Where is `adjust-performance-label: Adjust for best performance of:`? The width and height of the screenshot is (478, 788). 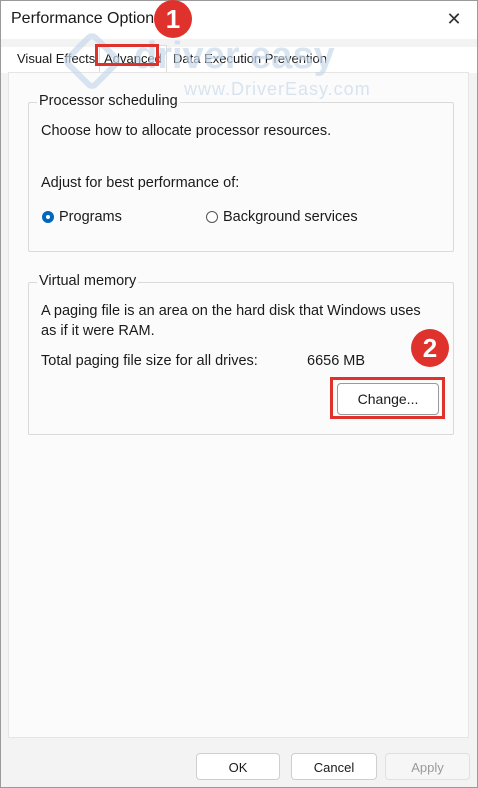
adjust-performance-label: Adjust for best performance of: is located at coordinates (140, 183).